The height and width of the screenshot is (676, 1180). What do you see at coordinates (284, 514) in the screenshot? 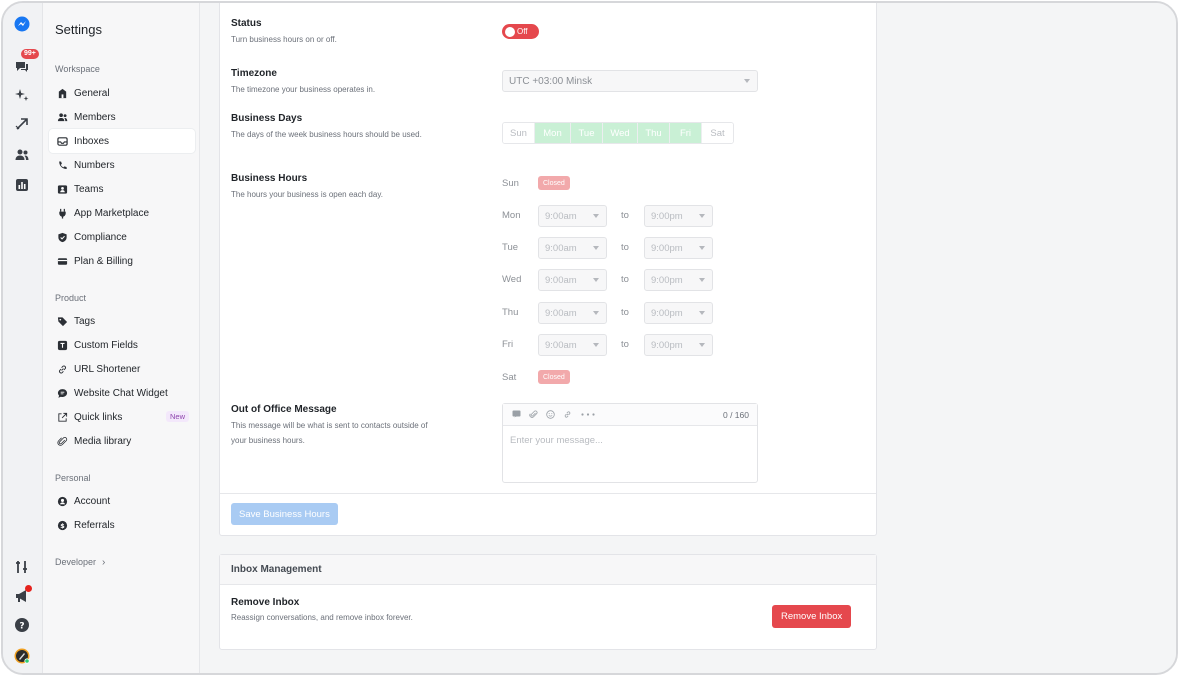
I see `save-business-hours-button: Save Business Hours` at bounding box center [284, 514].